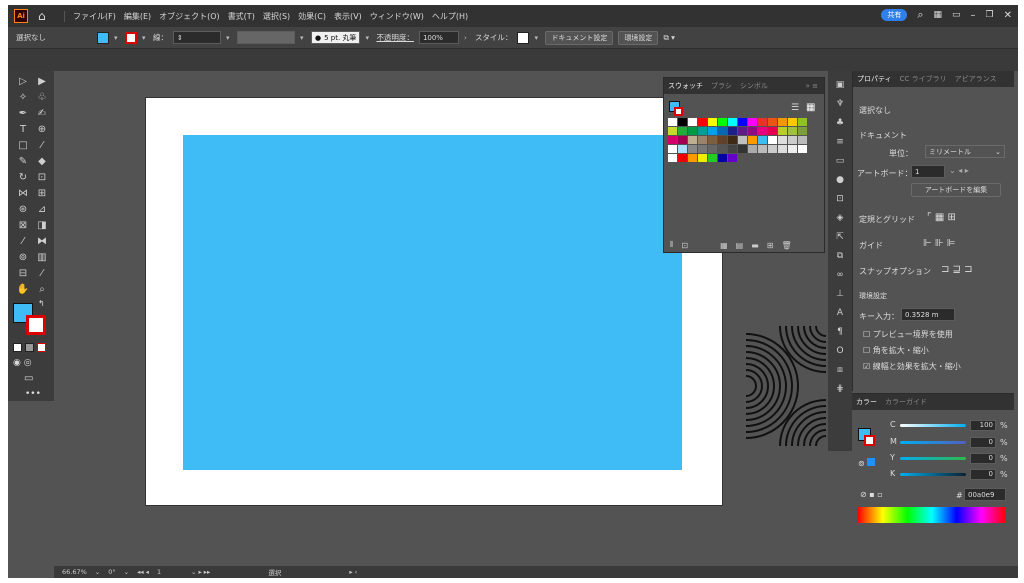  What do you see at coordinates (786, 245) in the screenshot?
I see `delete-swatch-icon: 🗑` at bounding box center [786, 245].